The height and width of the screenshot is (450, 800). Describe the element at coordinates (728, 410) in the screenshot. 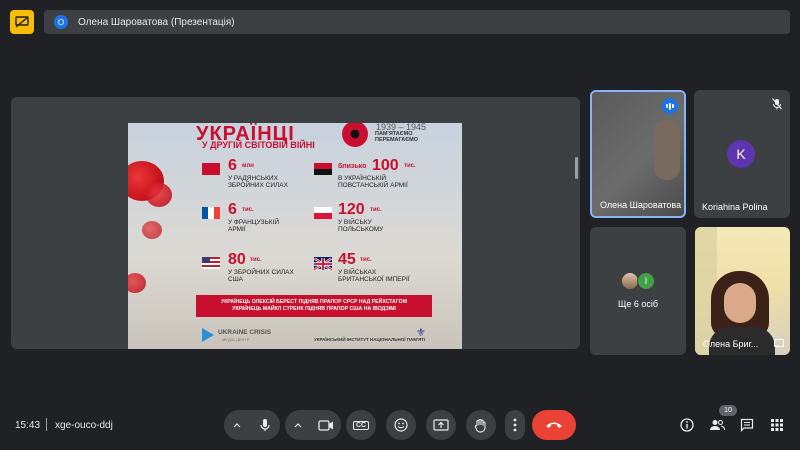

I see `people-count-badge: 10` at that location.